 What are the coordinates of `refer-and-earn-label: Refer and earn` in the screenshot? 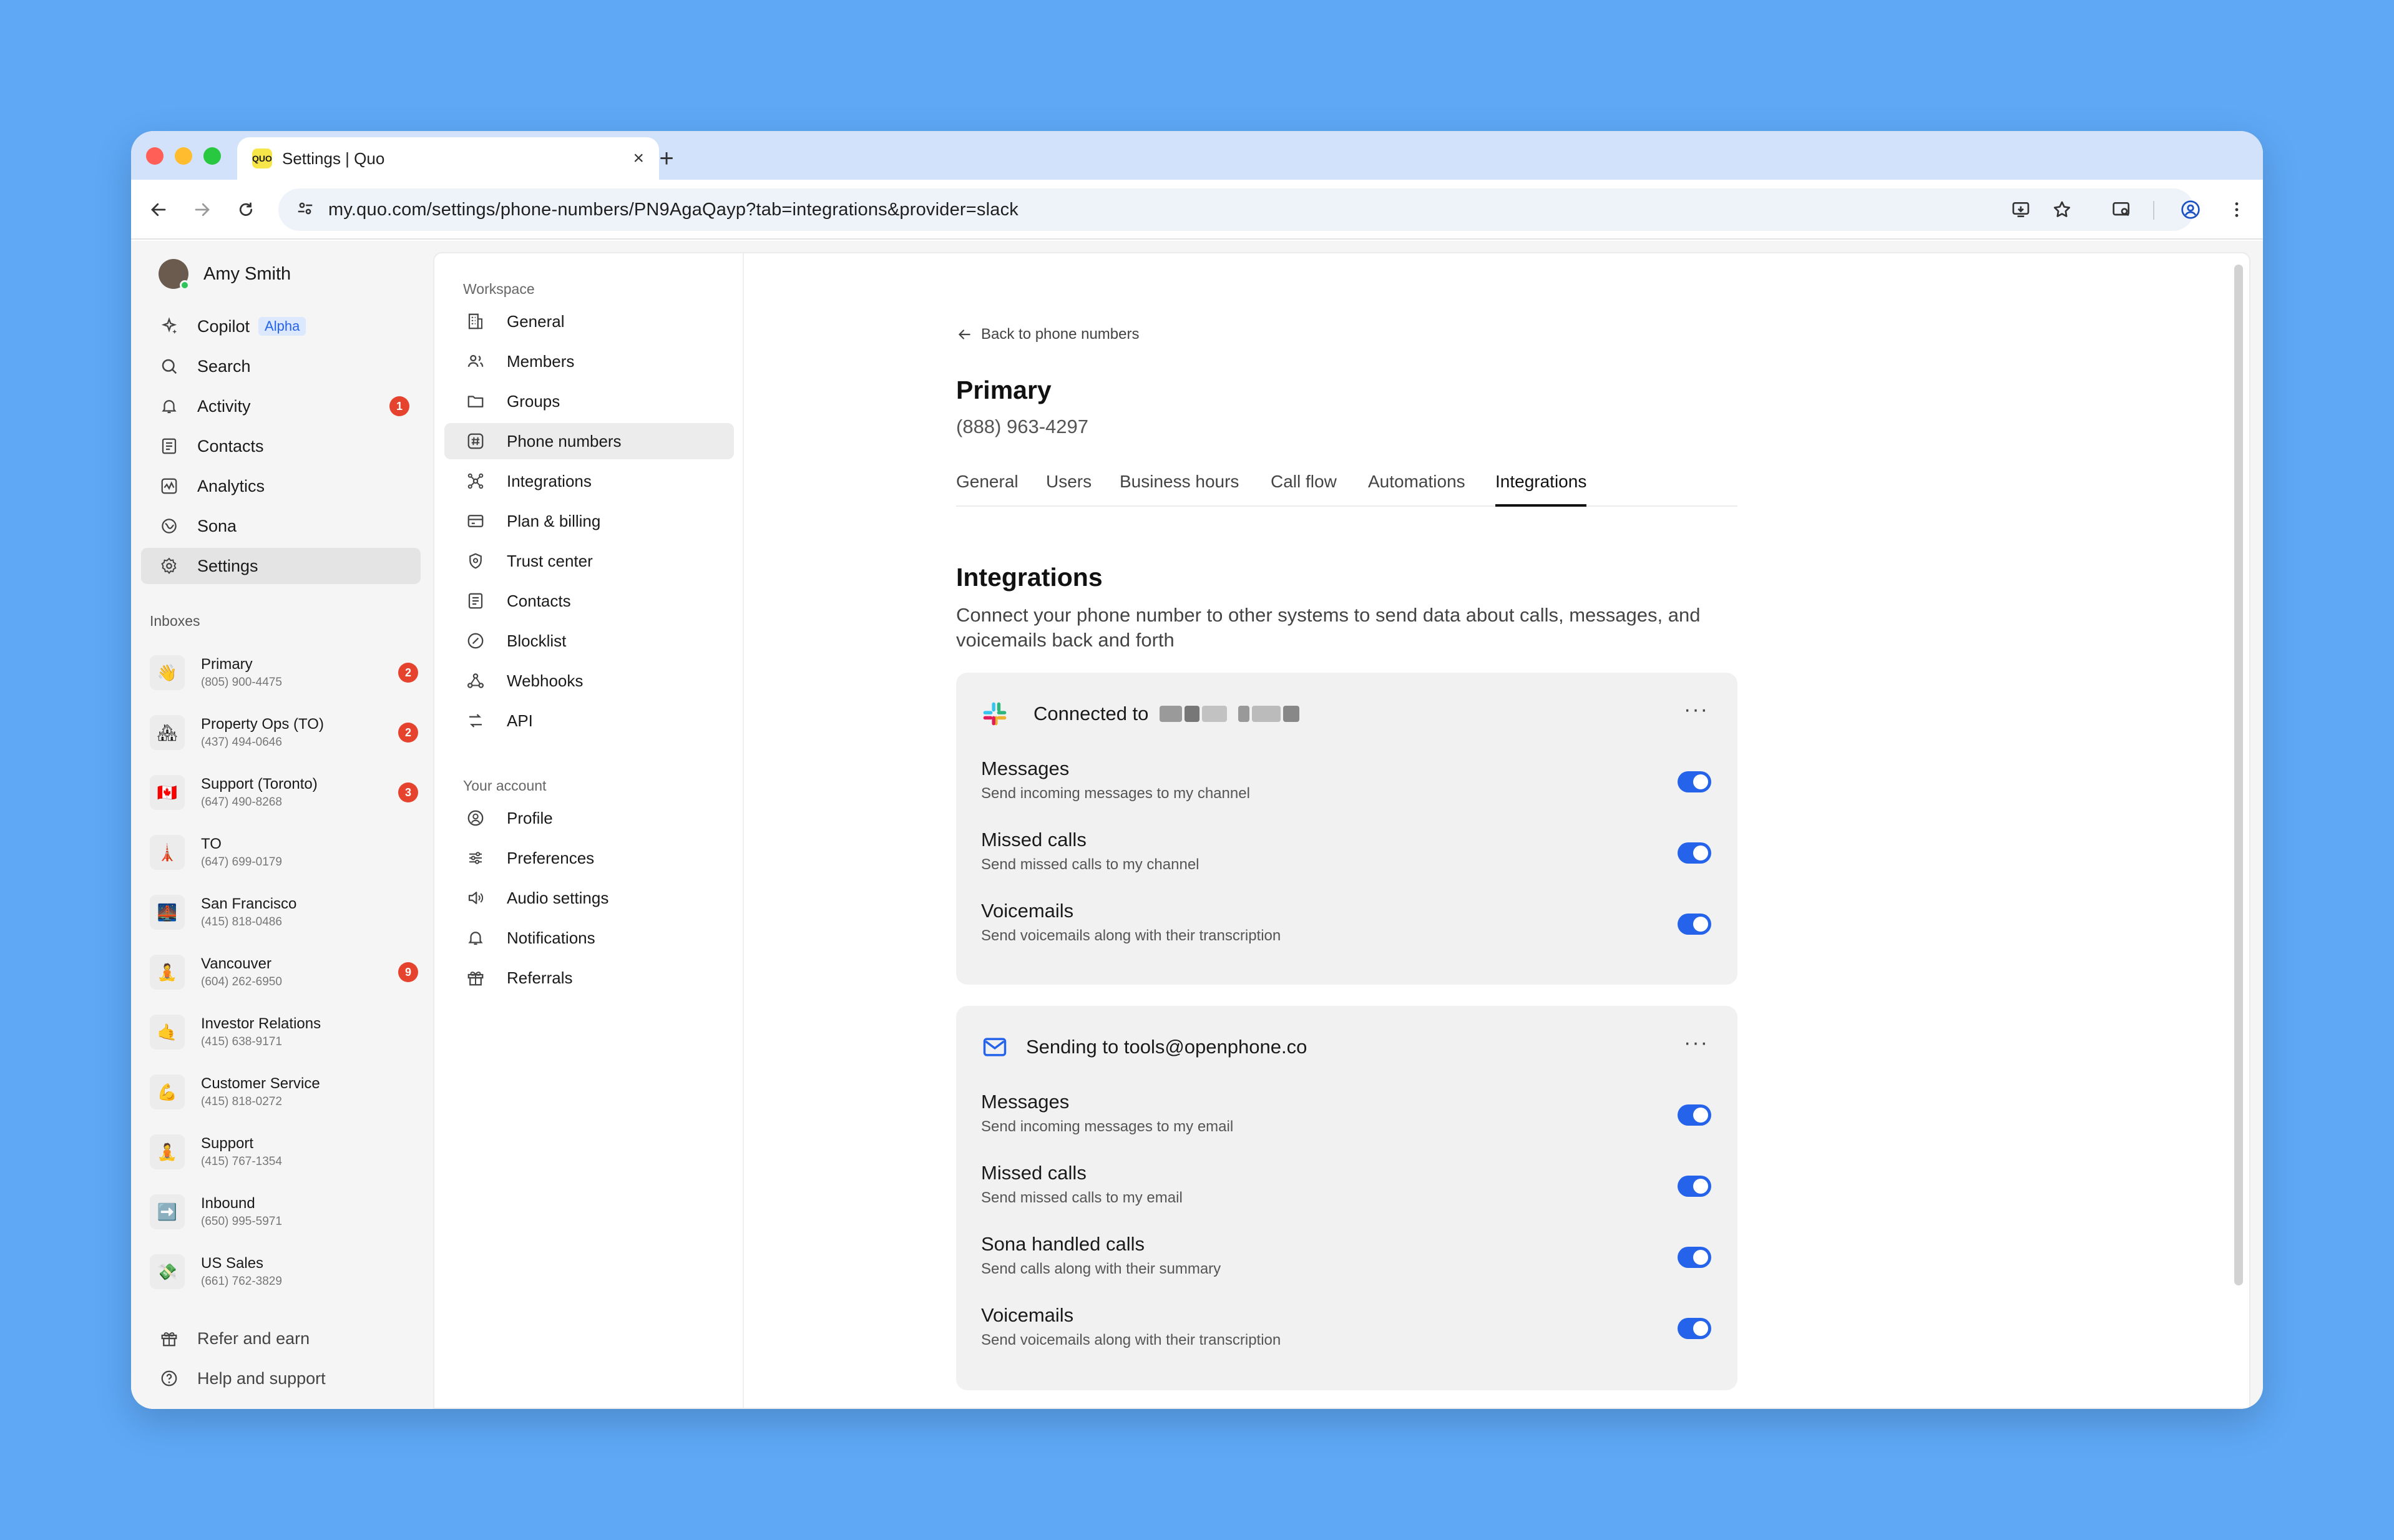 It's located at (253, 1338).